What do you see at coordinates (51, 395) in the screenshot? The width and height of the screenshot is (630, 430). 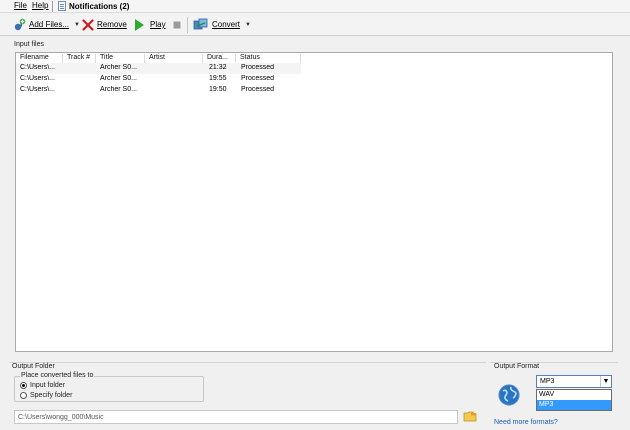 I see `specify-folder-label: Specify folder` at bounding box center [51, 395].